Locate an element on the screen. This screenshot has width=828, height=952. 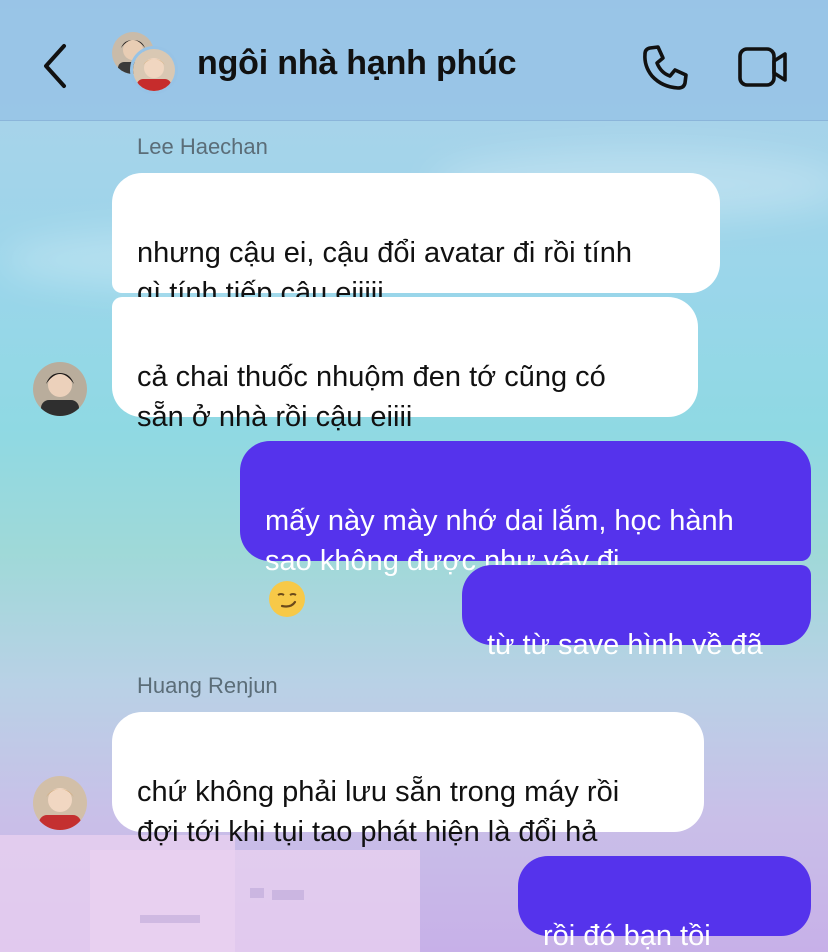
group-avatar is located at coordinates (145, 64).